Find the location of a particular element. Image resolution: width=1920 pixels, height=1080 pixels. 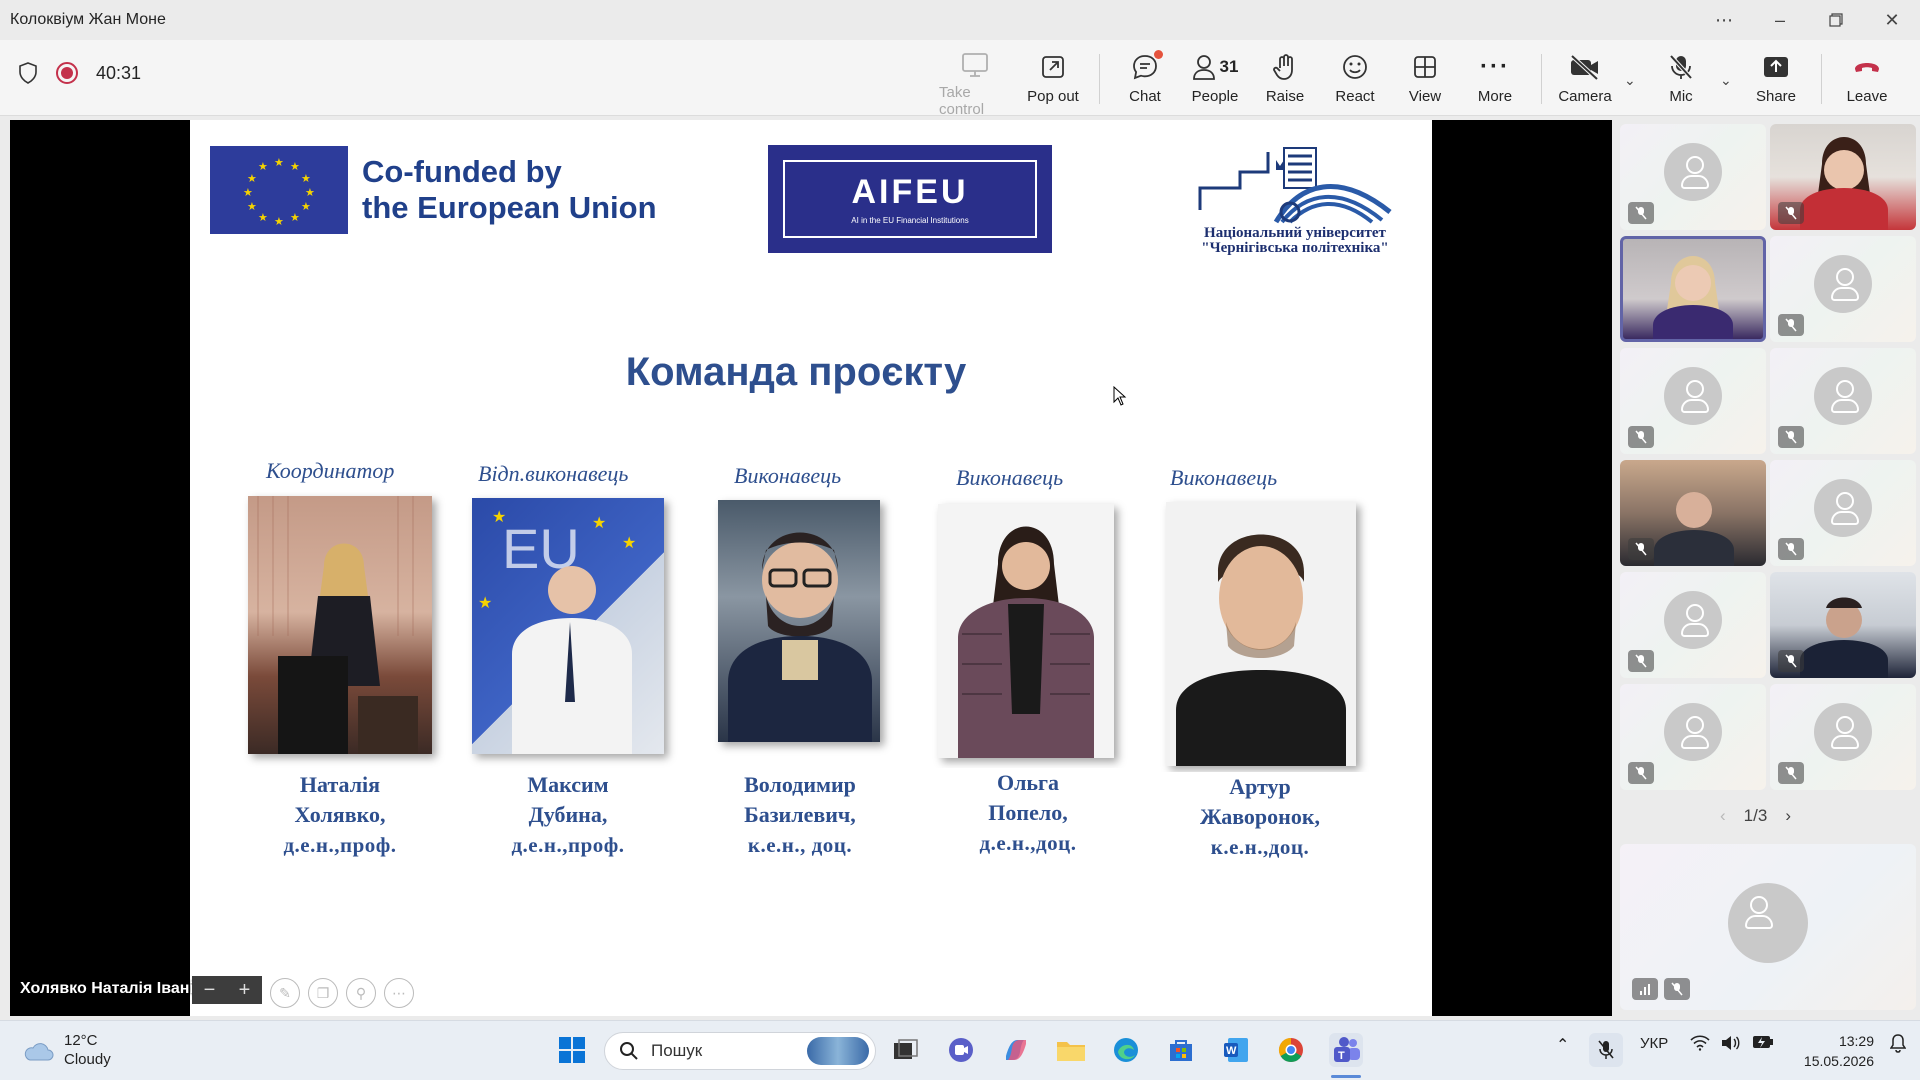

zoom-controls: − + is located at coordinates (227, 990).